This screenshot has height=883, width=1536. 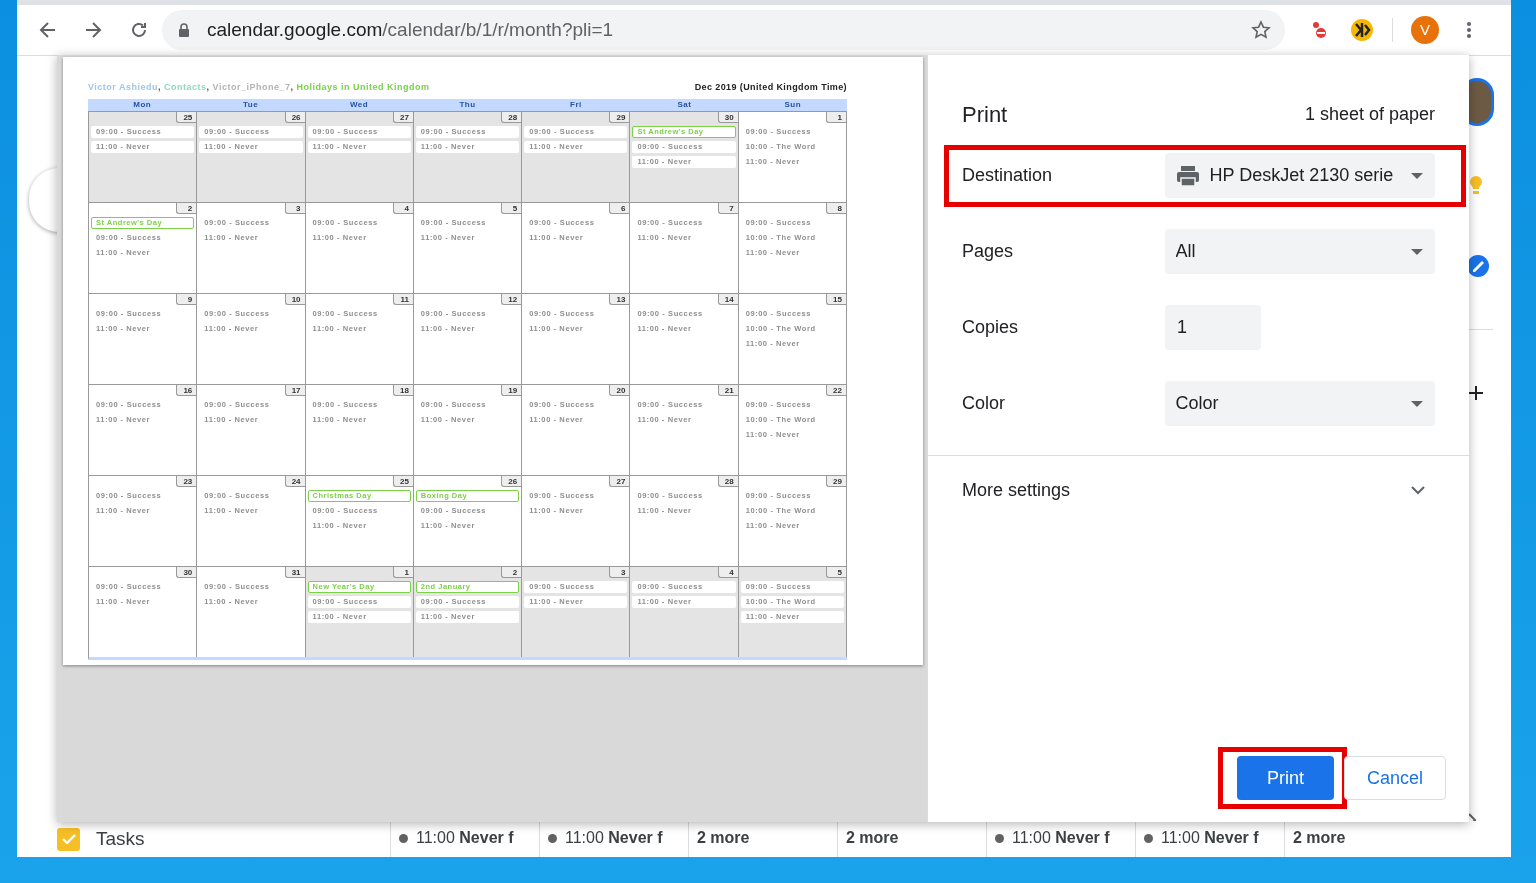 What do you see at coordinates (402, 299) in the screenshot?
I see `date-number: 11` at bounding box center [402, 299].